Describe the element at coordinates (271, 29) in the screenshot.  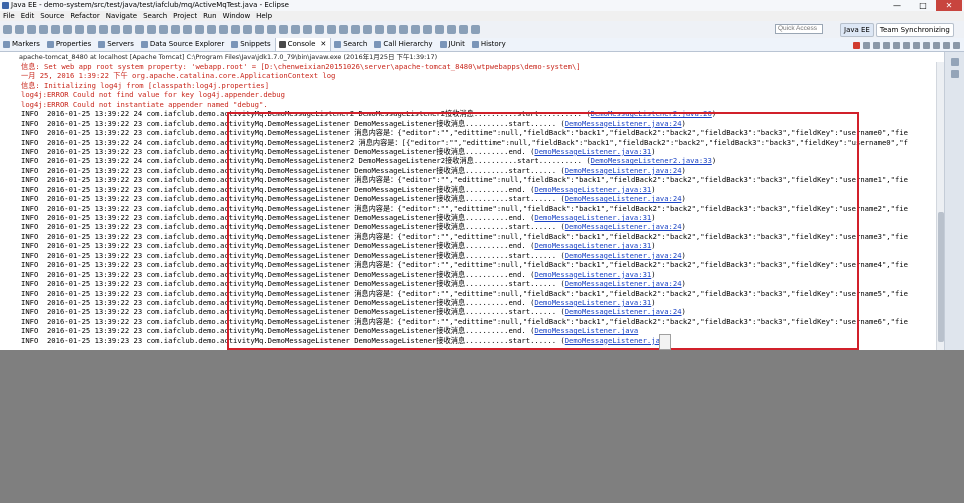
I see `format-icon` at that location.